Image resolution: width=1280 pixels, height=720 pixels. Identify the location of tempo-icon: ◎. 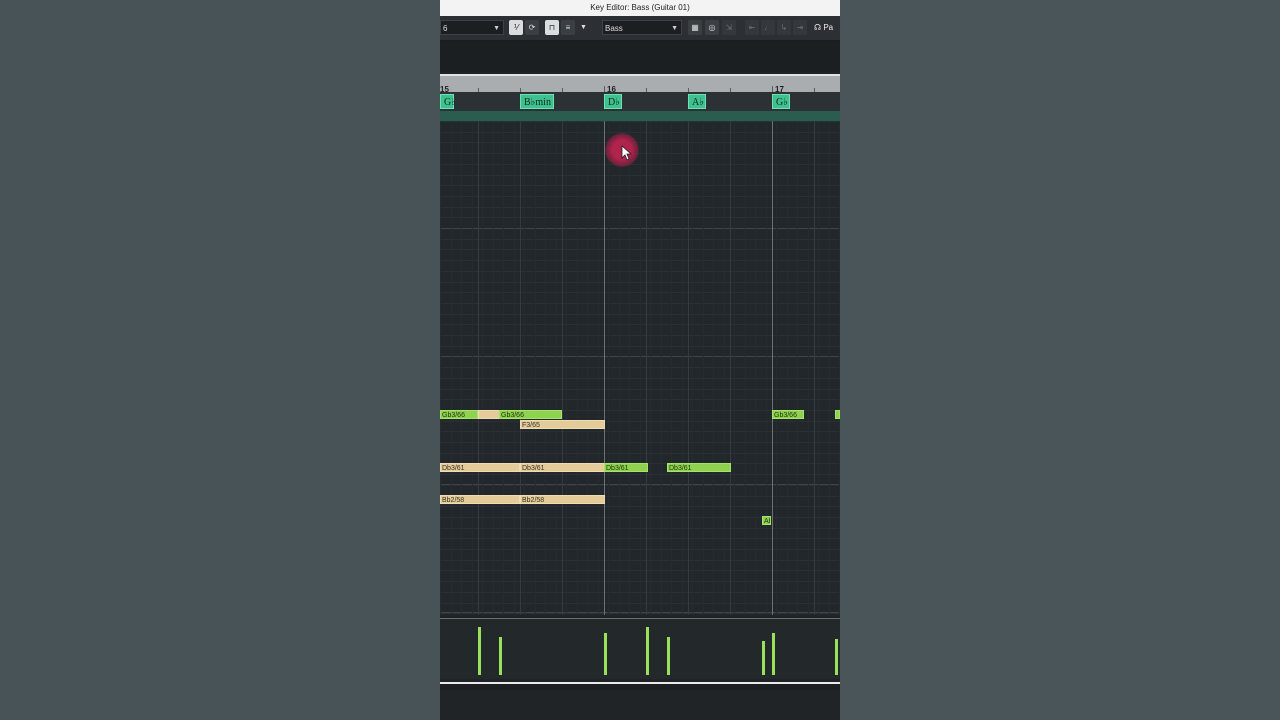
(712, 27).